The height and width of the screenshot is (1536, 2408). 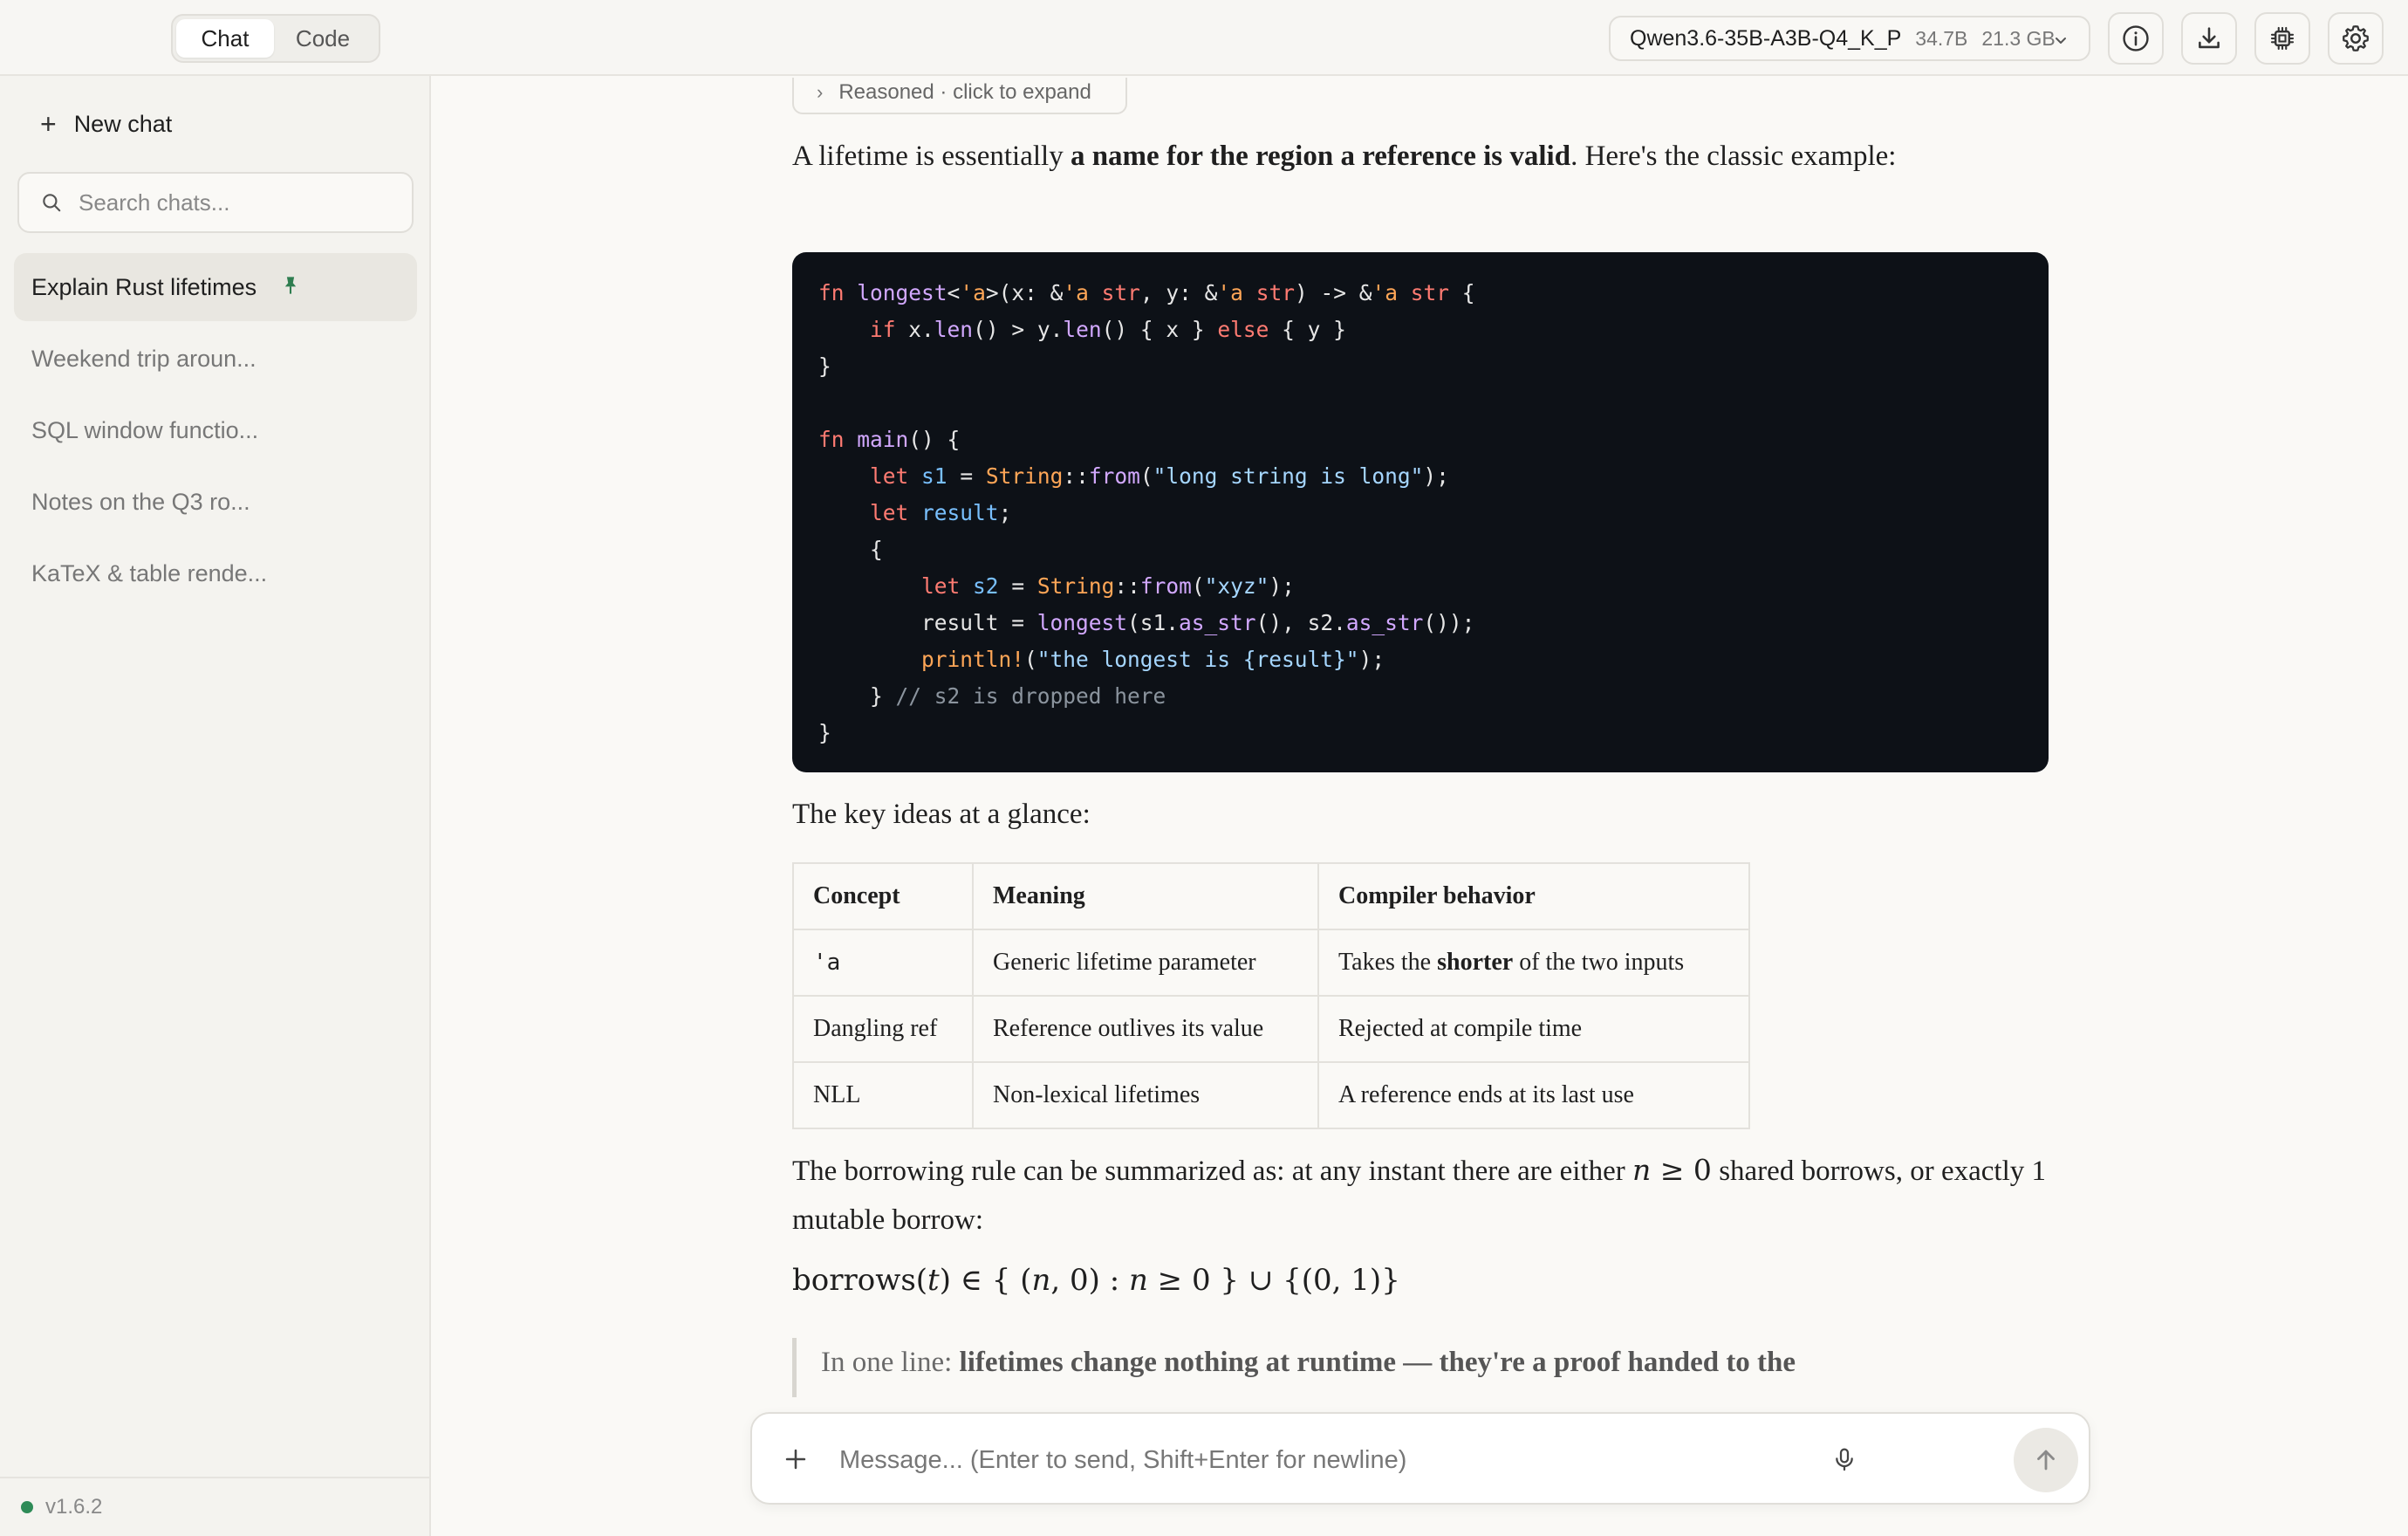 I want to click on settings-button, so click(x=2356, y=38).